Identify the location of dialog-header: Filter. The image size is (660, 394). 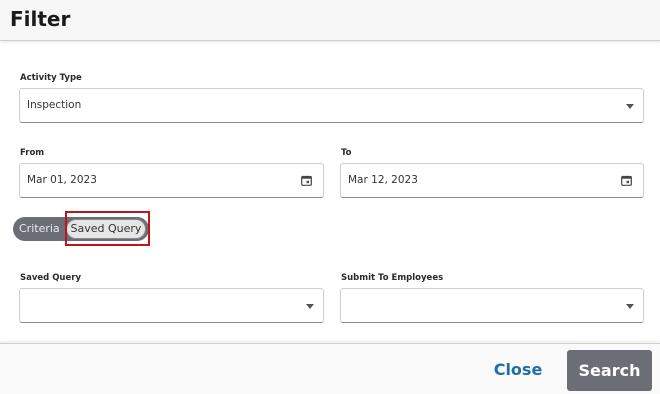
(330, 20).